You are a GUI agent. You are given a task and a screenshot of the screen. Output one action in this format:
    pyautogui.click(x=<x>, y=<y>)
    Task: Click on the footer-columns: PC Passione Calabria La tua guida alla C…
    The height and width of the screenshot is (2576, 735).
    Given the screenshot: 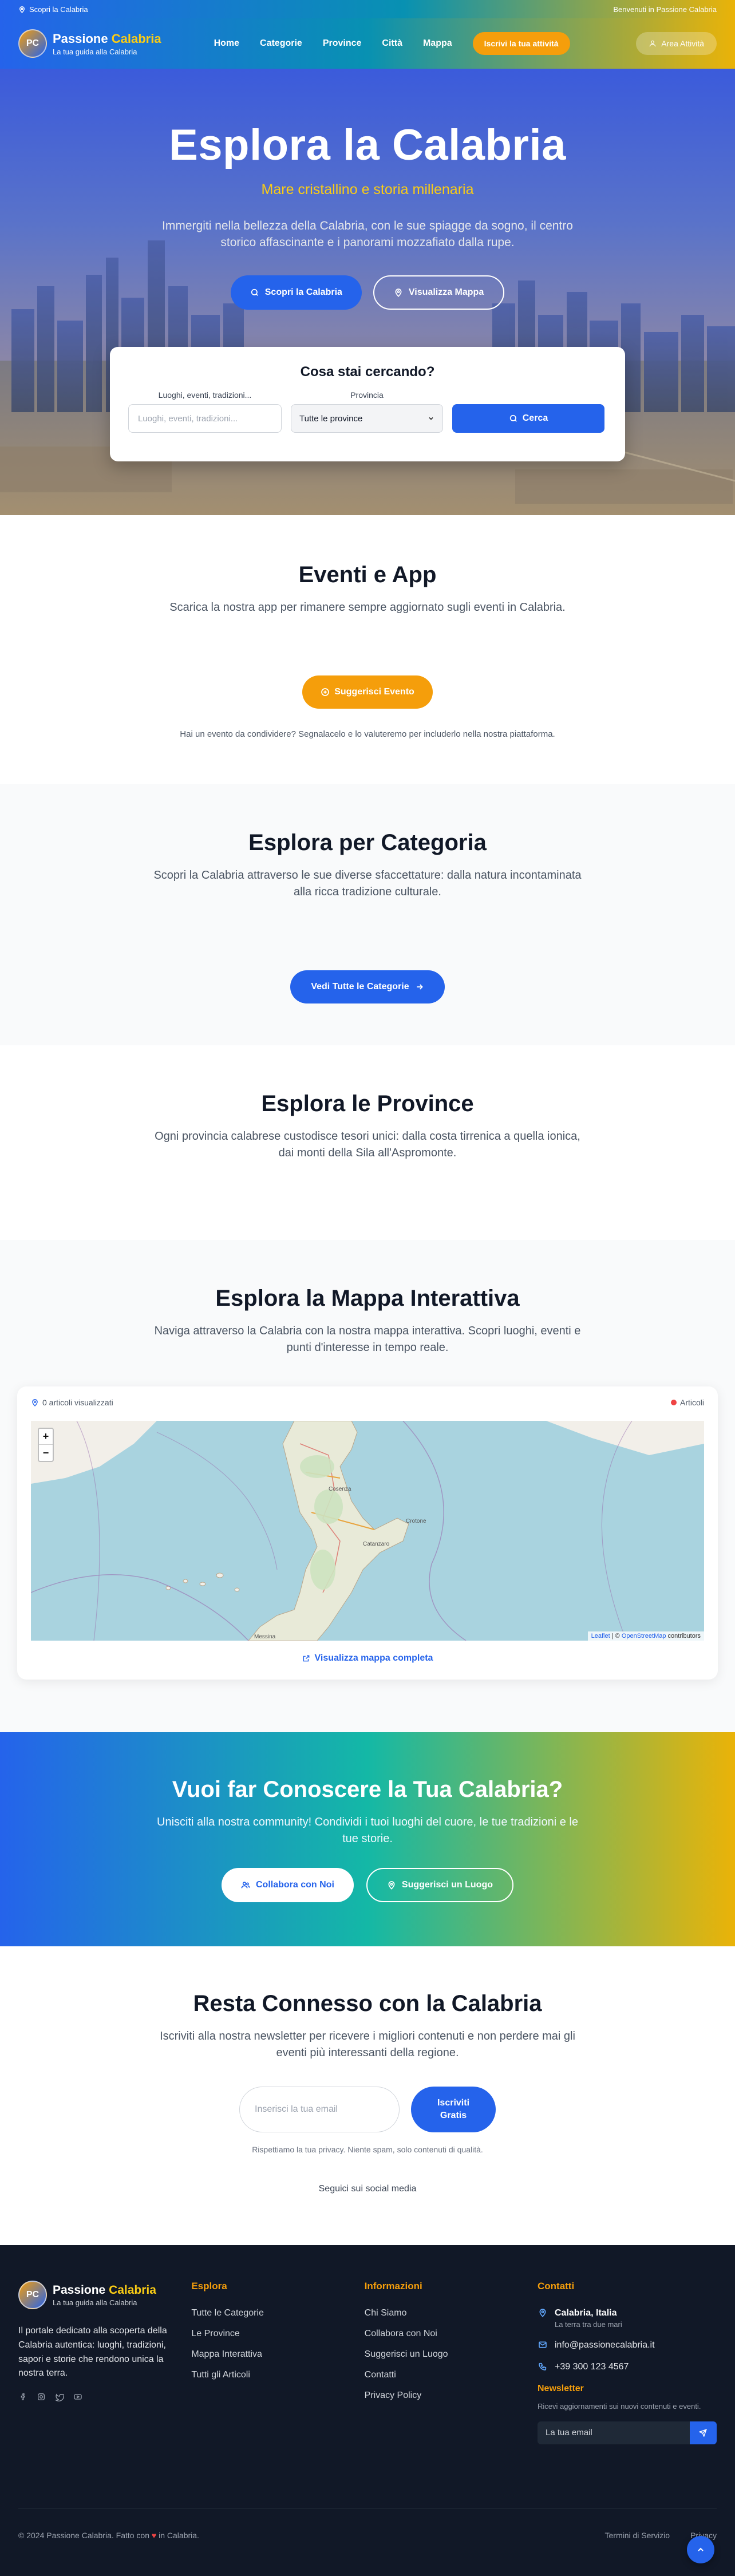 What is the action you would take?
    pyautogui.click(x=367, y=2344)
    